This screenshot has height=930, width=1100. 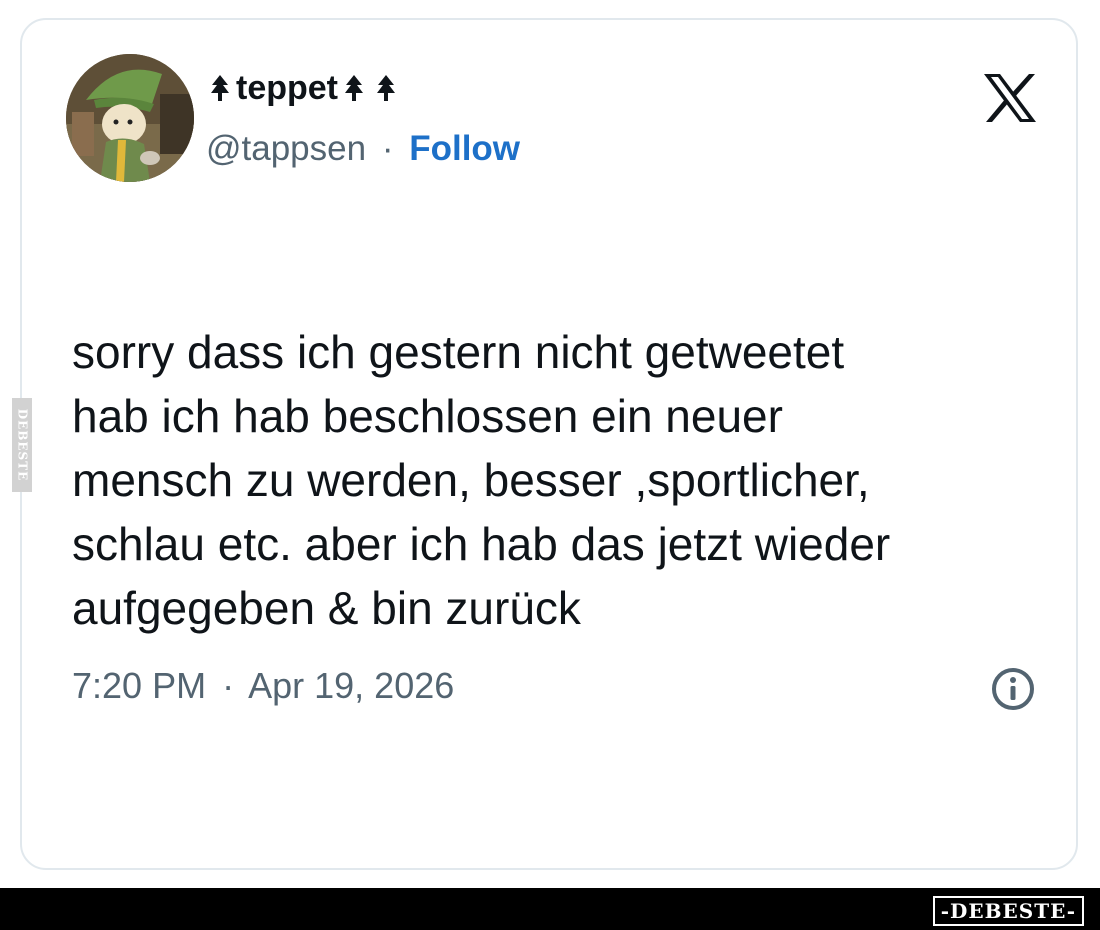 I want to click on side-watermark: DEBESTE, so click(x=22, y=445).